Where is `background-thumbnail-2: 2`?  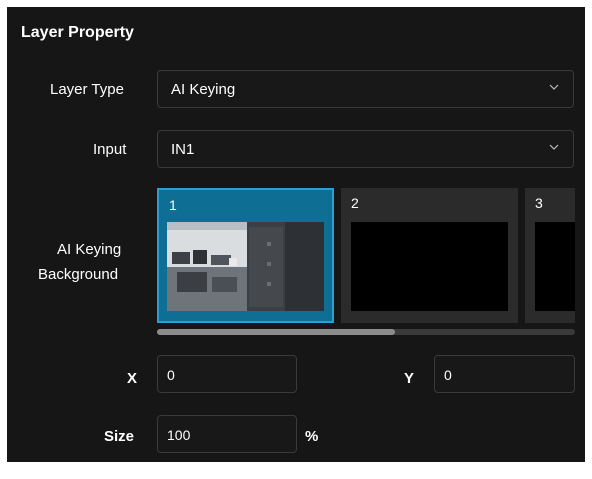
background-thumbnail-2: 2 is located at coordinates (429, 255).